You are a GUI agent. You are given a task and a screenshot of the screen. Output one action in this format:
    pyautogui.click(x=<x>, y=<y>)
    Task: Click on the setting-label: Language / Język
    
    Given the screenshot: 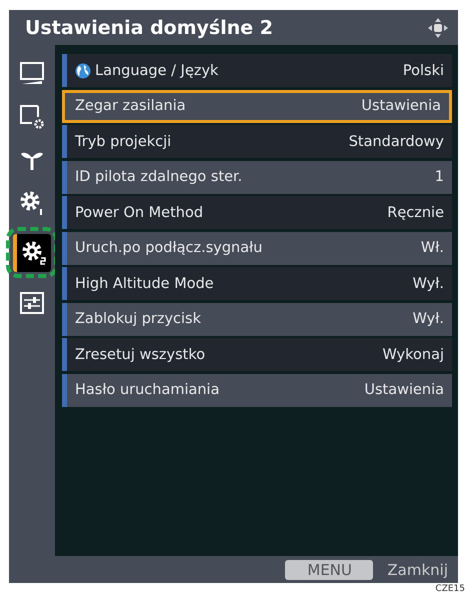 What is the action you would take?
    pyautogui.click(x=156, y=70)
    